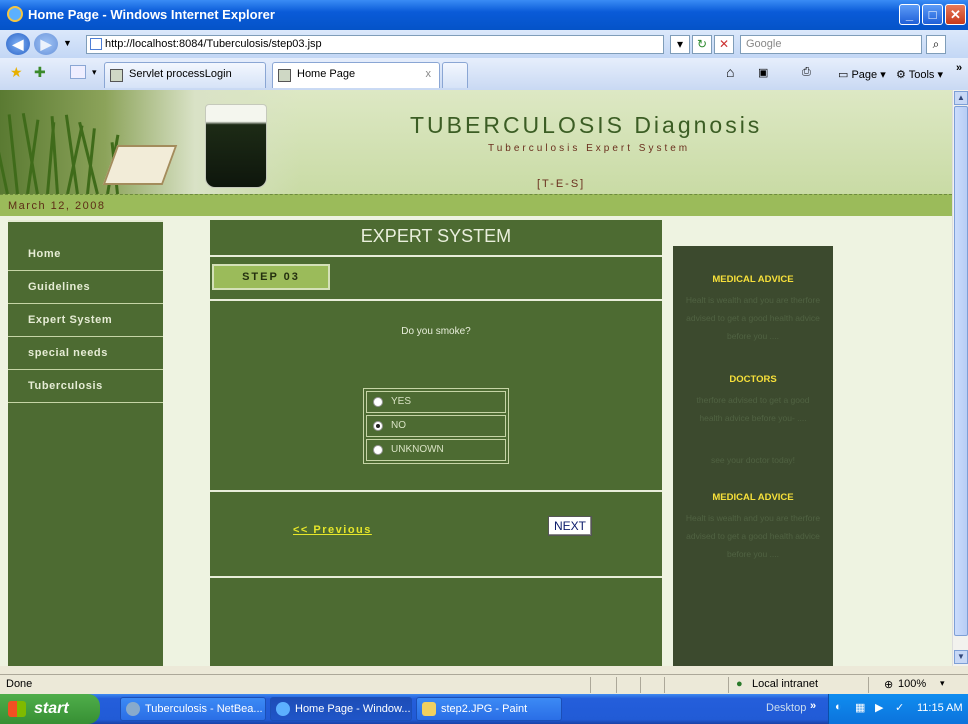 The width and height of the screenshot is (968, 724). Describe the element at coordinates (326, 74) in the screenshot. I see `tab-label: Home Page` at that location.